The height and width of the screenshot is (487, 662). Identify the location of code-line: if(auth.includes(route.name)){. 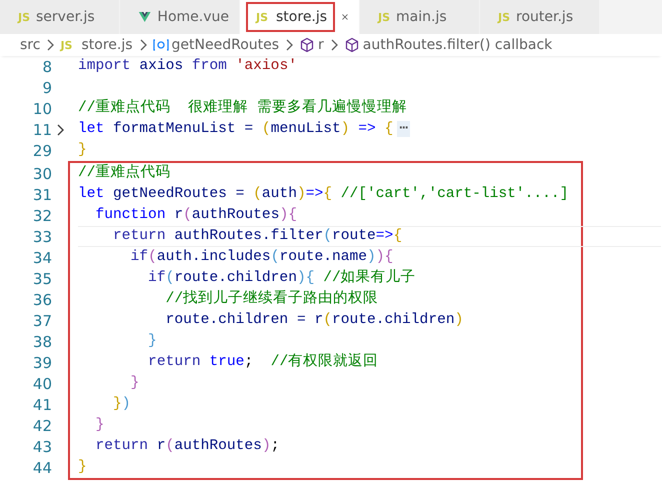
(262, 257).